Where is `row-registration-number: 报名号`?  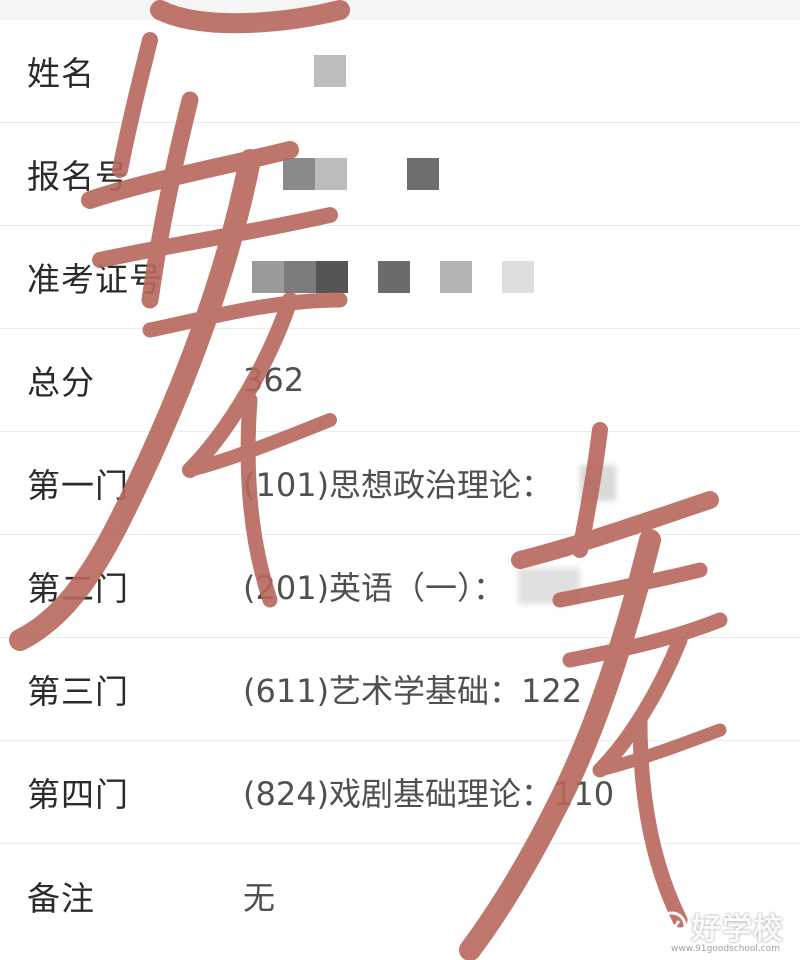 row-registration-number: 报名号 is located at coordinates (400, 174).